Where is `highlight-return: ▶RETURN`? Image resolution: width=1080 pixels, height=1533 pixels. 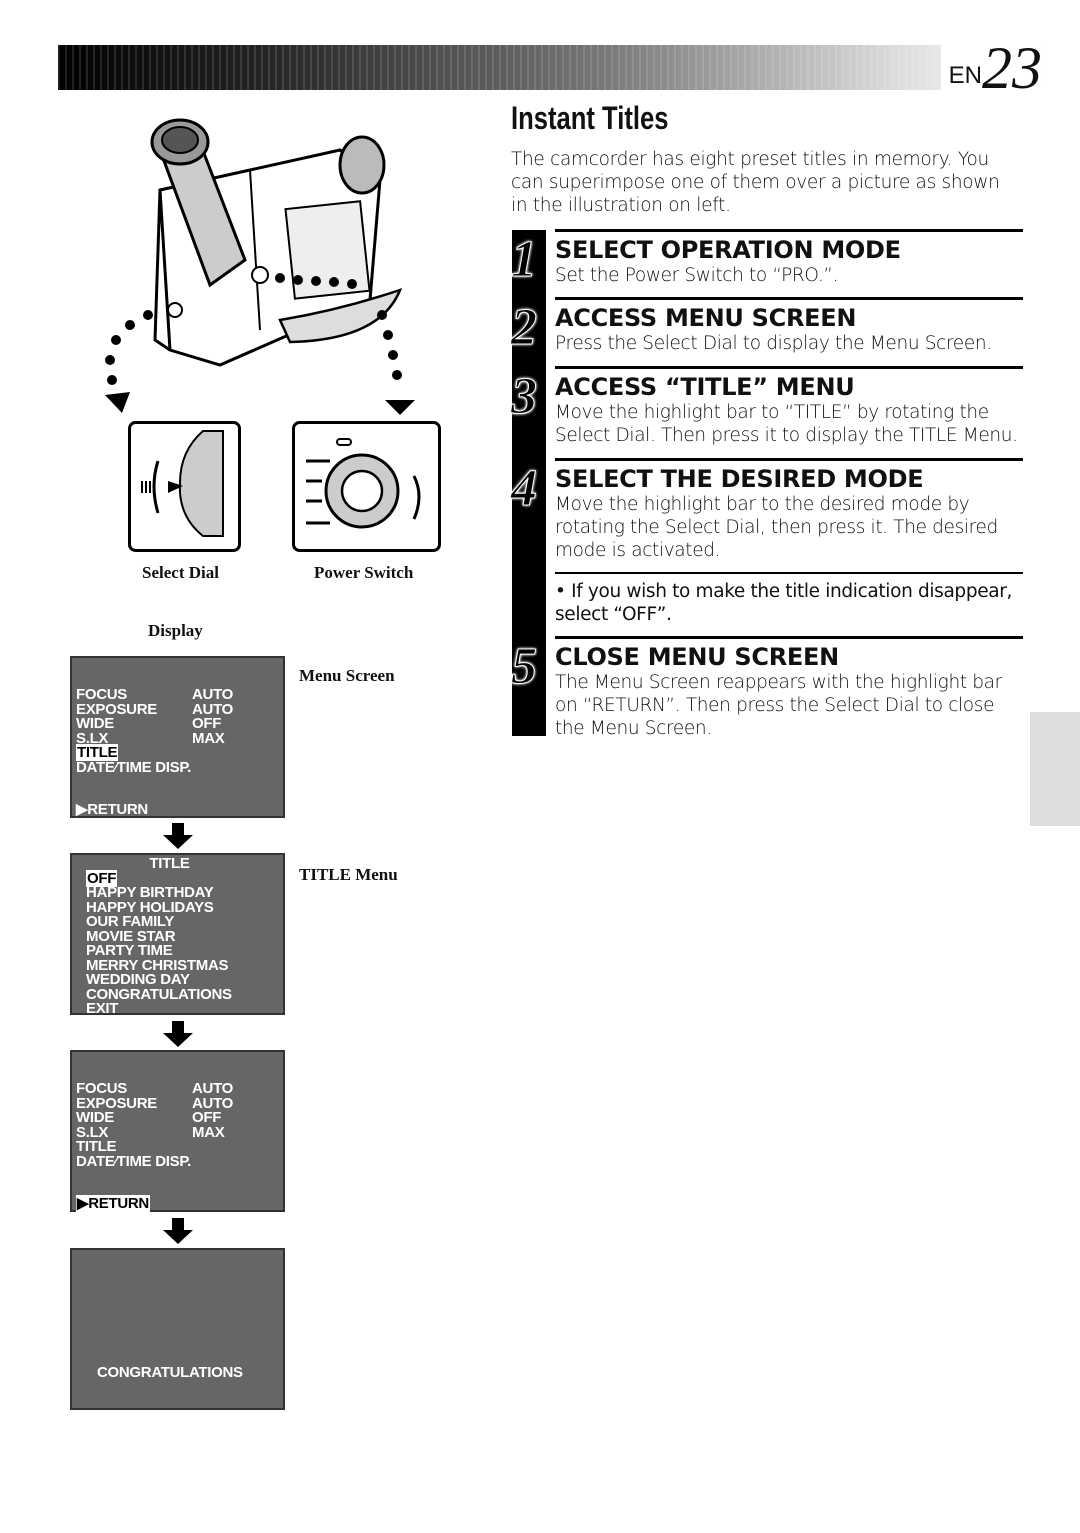 highlight-return: ▶RETURN is located at coordinates (113, 1203).